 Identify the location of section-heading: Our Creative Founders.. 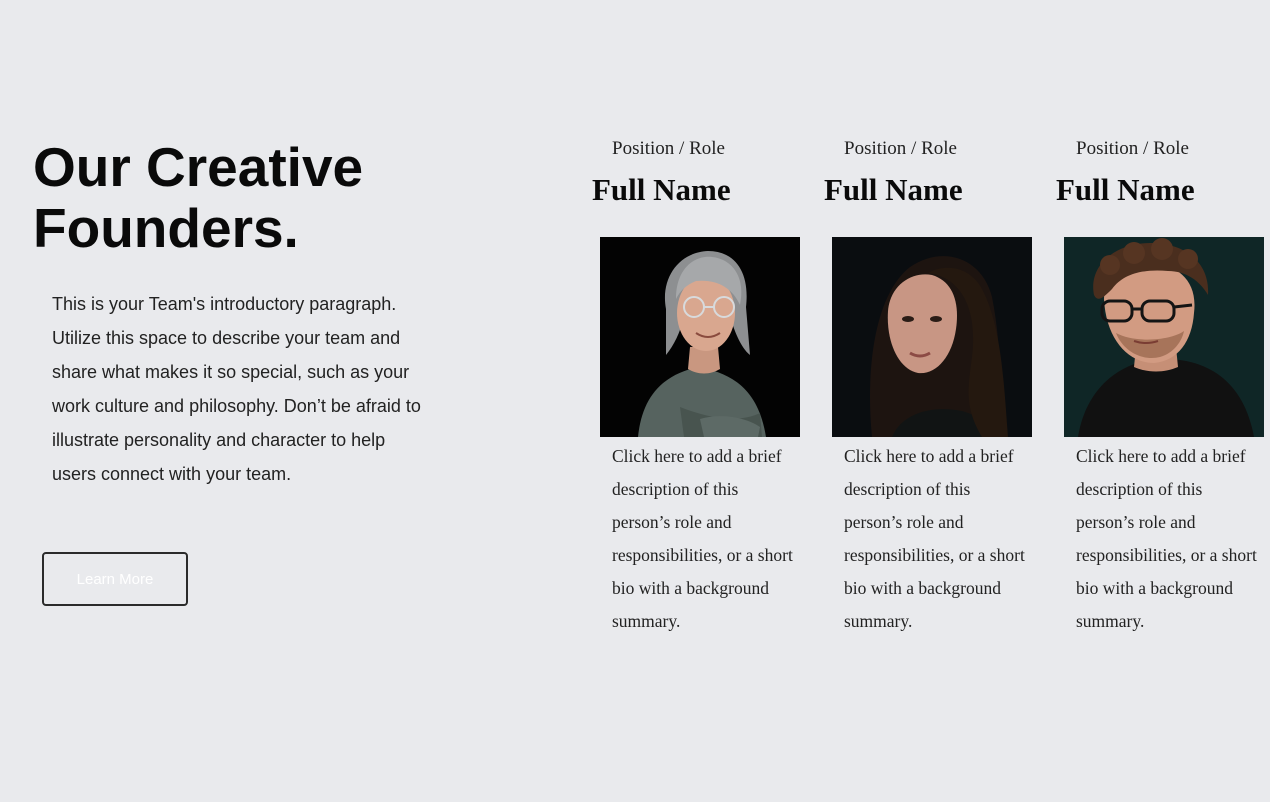
(198, 197).